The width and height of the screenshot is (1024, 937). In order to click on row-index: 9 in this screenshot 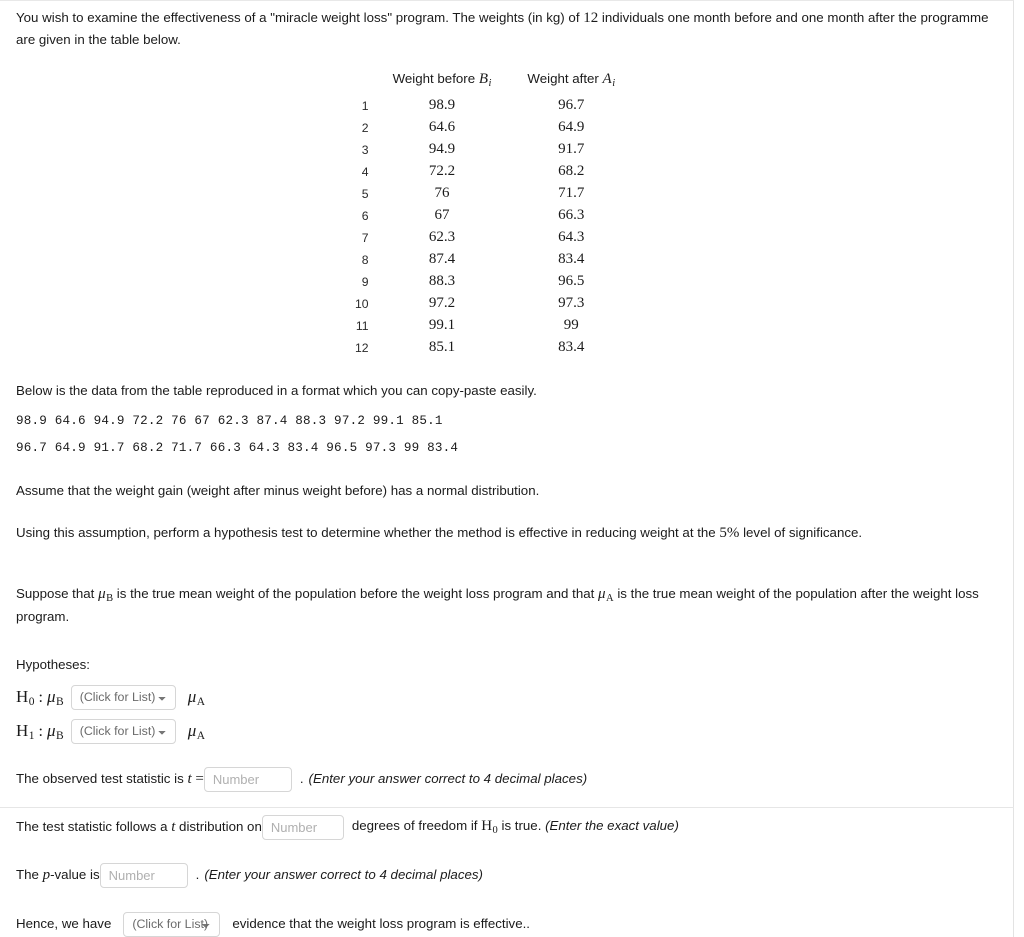, I will do `click(365, 281)`.